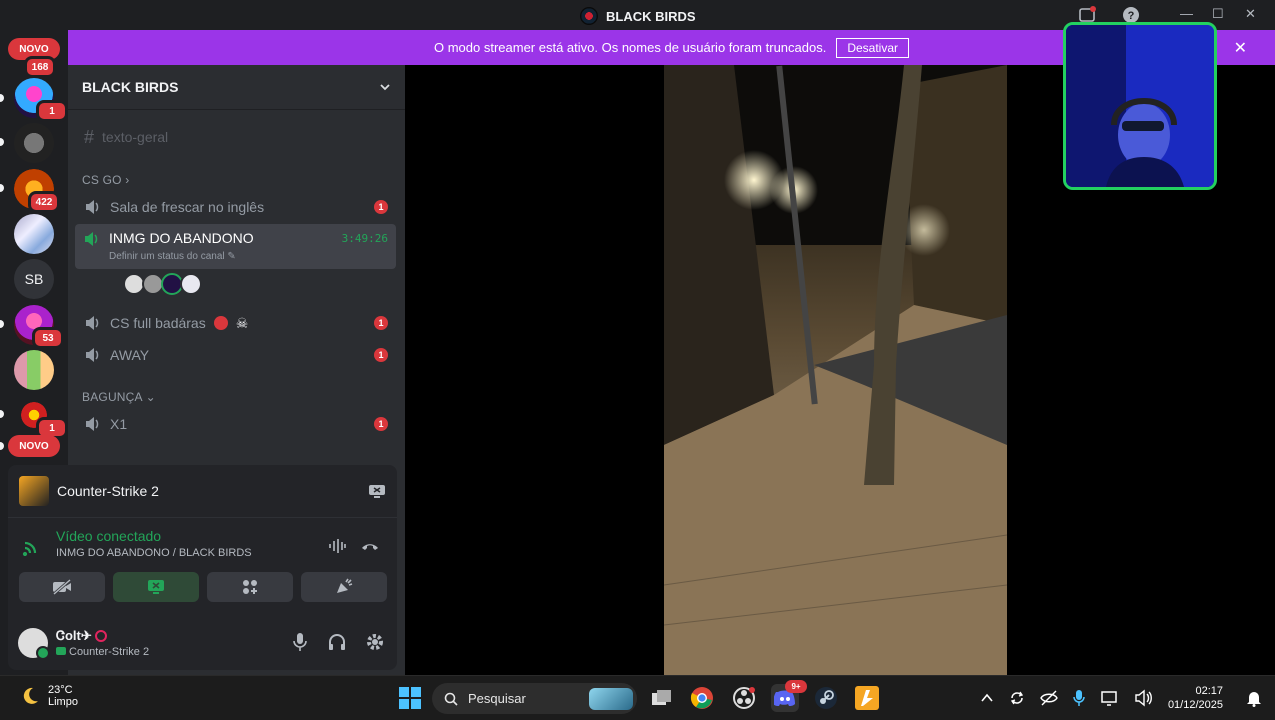  I want to click on user-info: Ꮳolt✈ Counter-Strike 2, so click(102, 643).